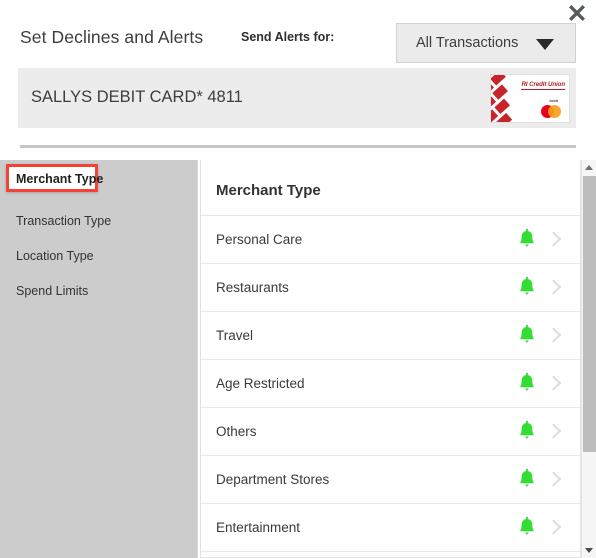 The width and height of the screenshot is (596, 558). I want to click on transaction-filter-dropdown: All Transactions, so click(486, 43).